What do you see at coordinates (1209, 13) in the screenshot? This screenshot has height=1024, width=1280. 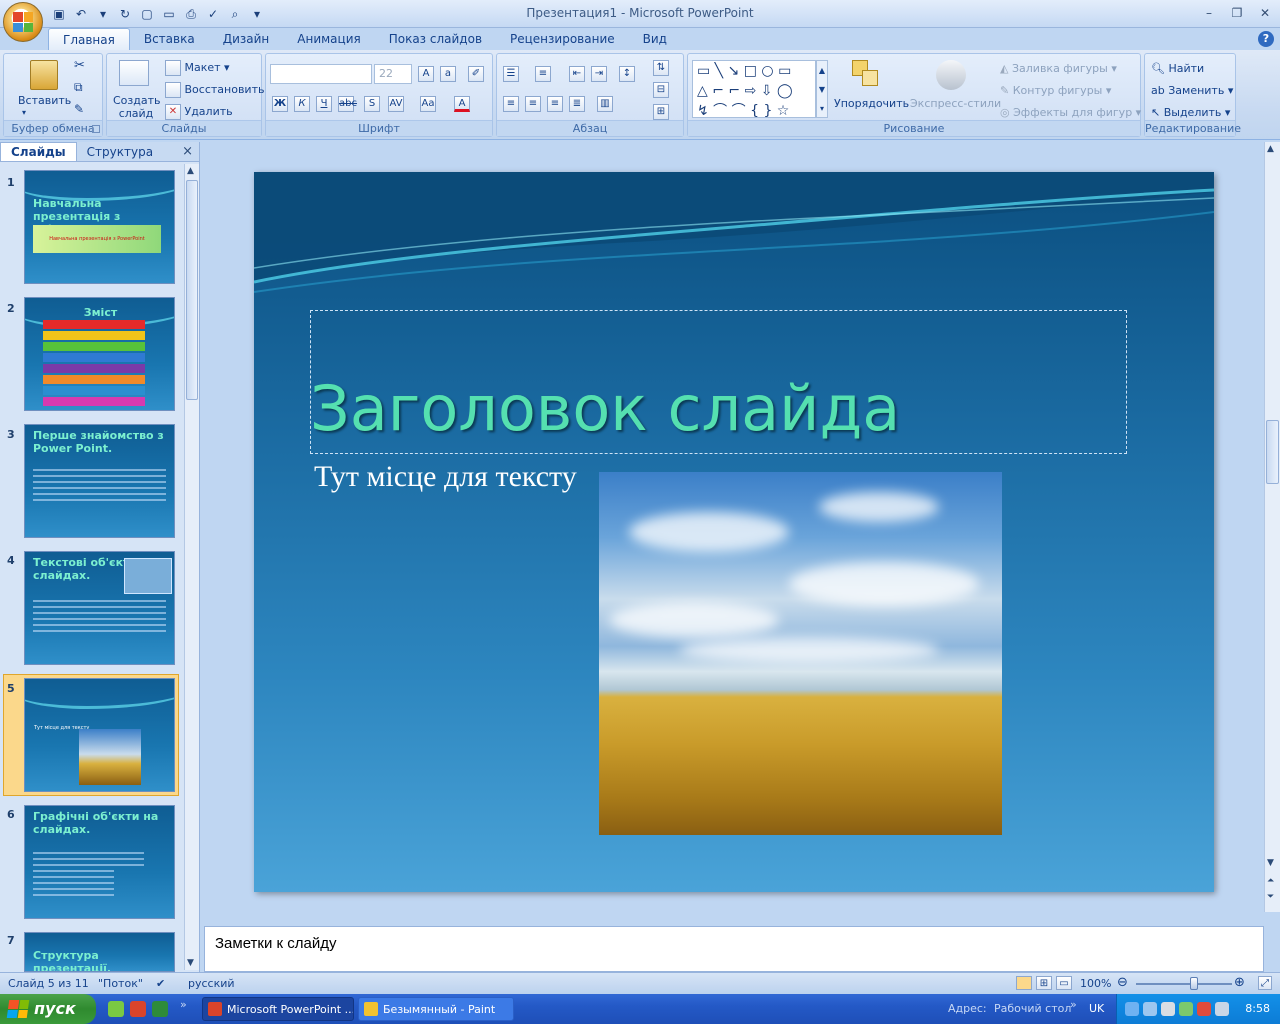 I see `minimize-button: –` at bounding box center [1209, 13].